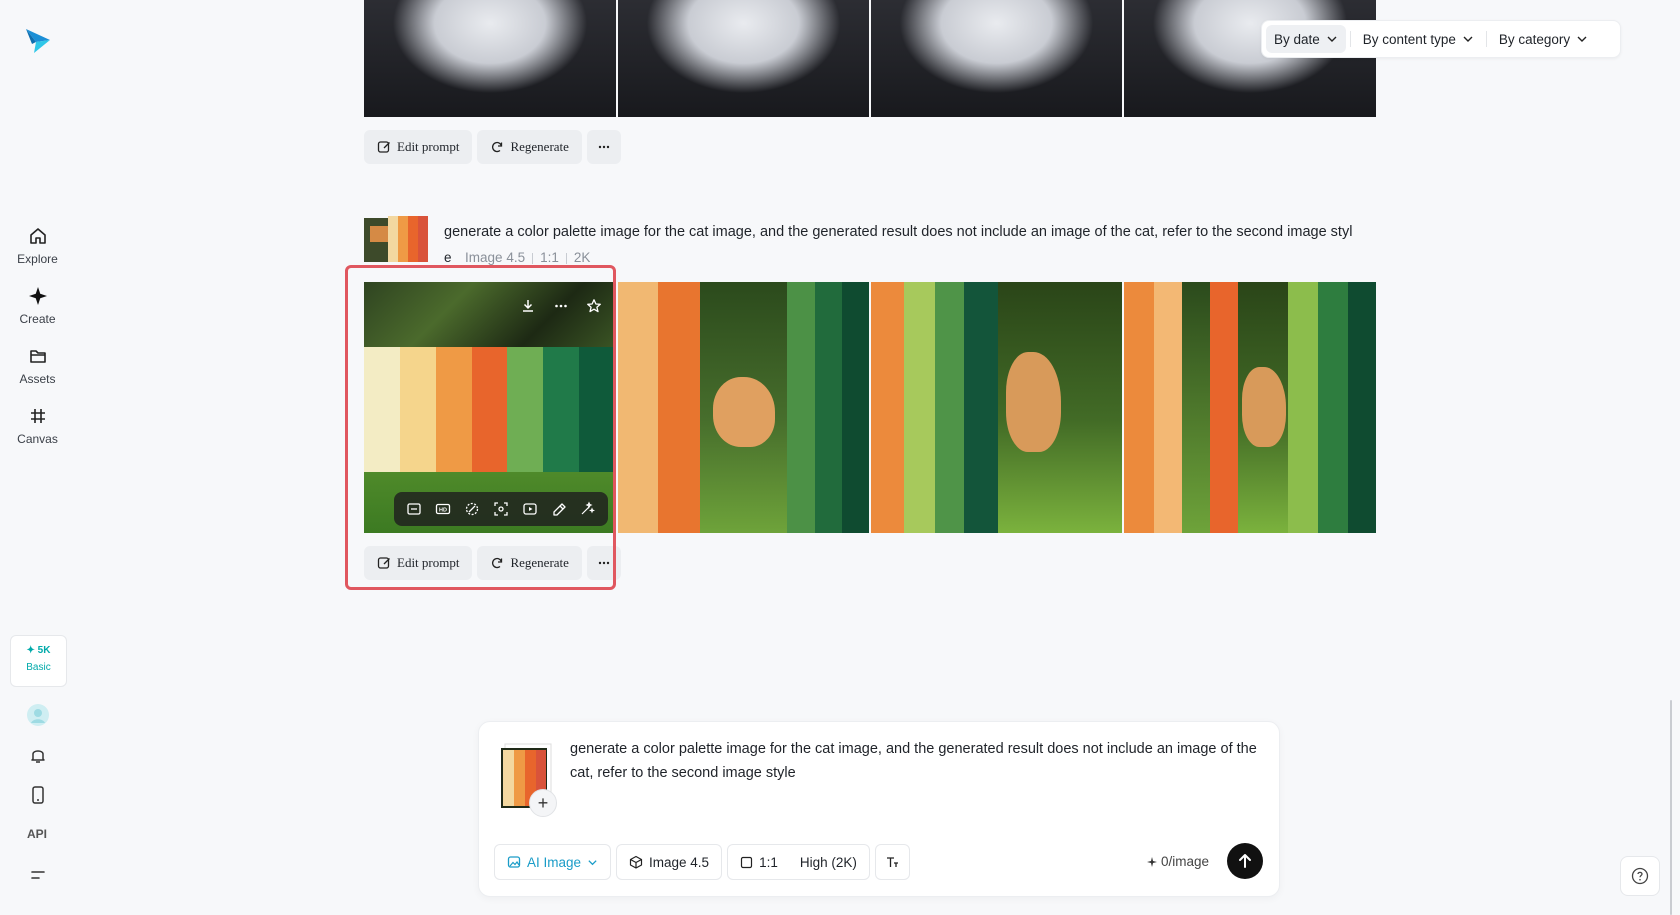  Describe the element at coordinates (37, 834) in the screenshot. I see `api-link: API` at that location.